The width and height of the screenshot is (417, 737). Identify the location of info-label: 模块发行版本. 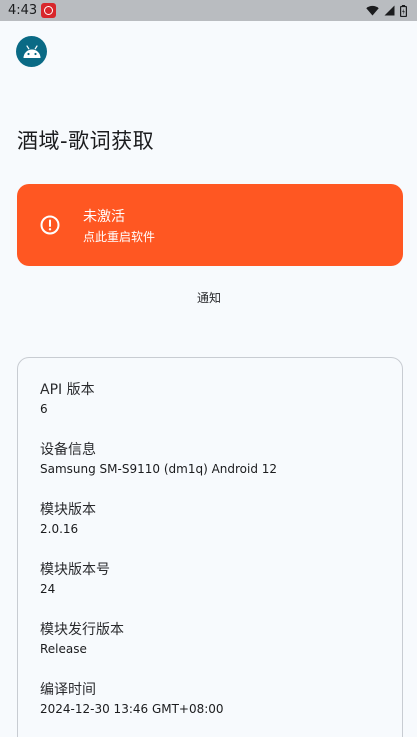
(82, 630).